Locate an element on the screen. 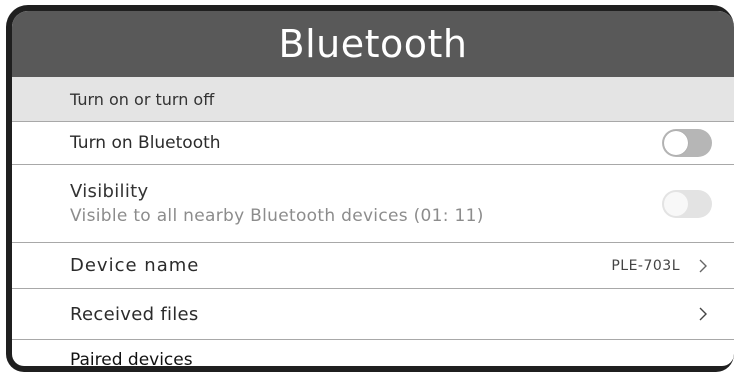 The height and width of the screenshot is (374, 736). turn-on-bluetooth-row: Turn on Bluetooth is located at coordinates (373, 143).